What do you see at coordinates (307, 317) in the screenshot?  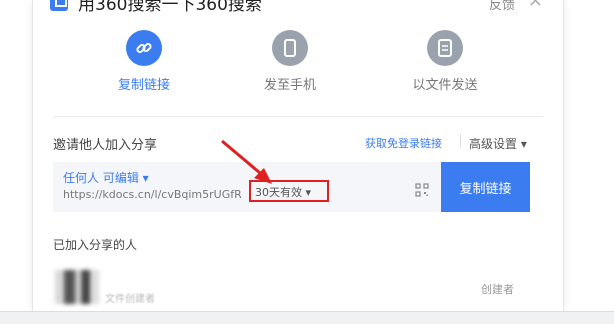 I see `bottom-bar` at bounding box center [307, 317].